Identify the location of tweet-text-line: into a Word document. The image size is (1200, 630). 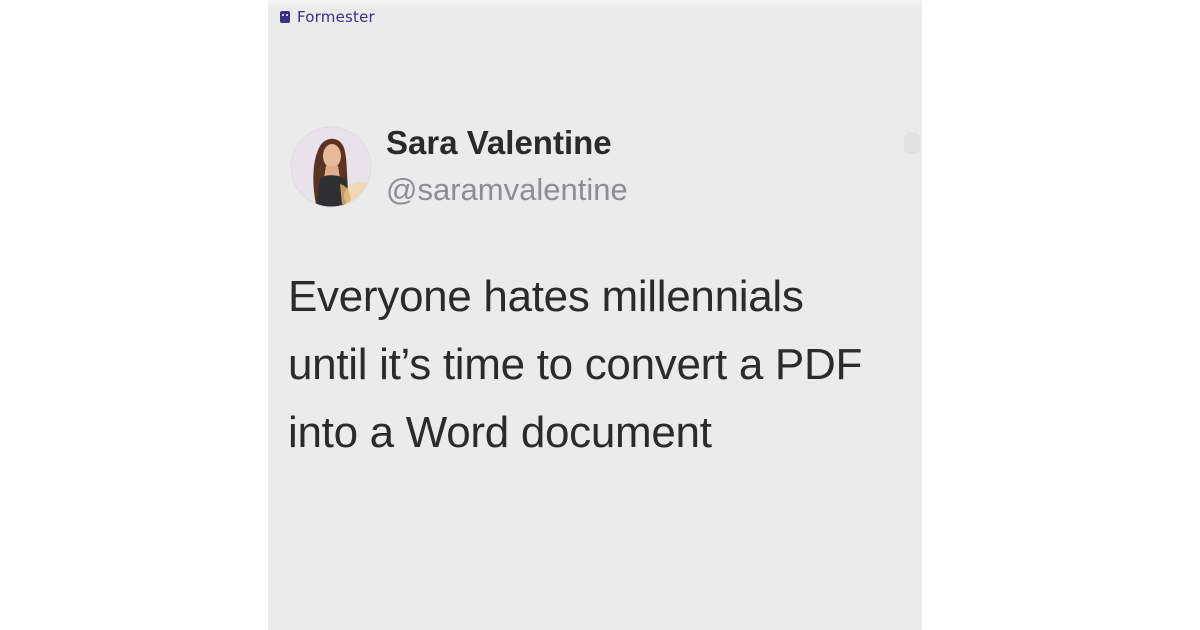
(500, 432).